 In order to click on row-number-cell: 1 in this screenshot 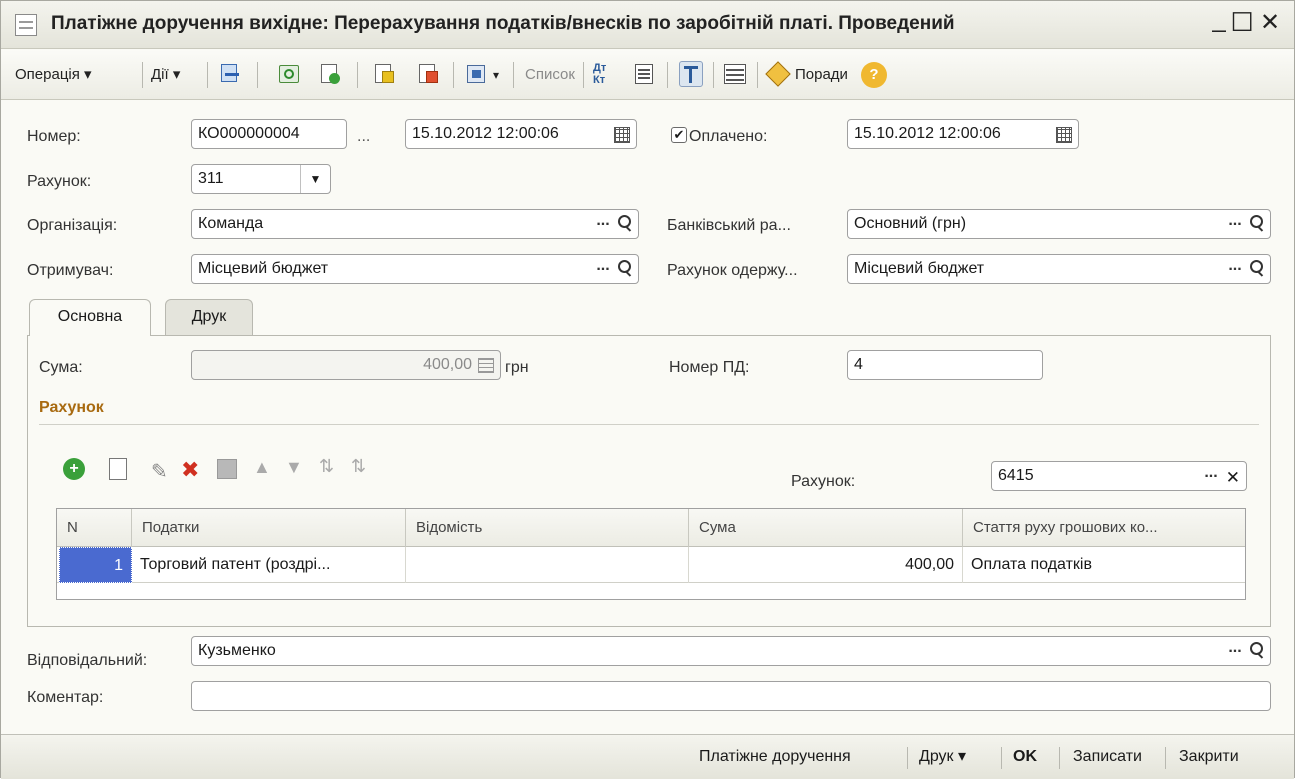, I will do `click(95, 565)`.